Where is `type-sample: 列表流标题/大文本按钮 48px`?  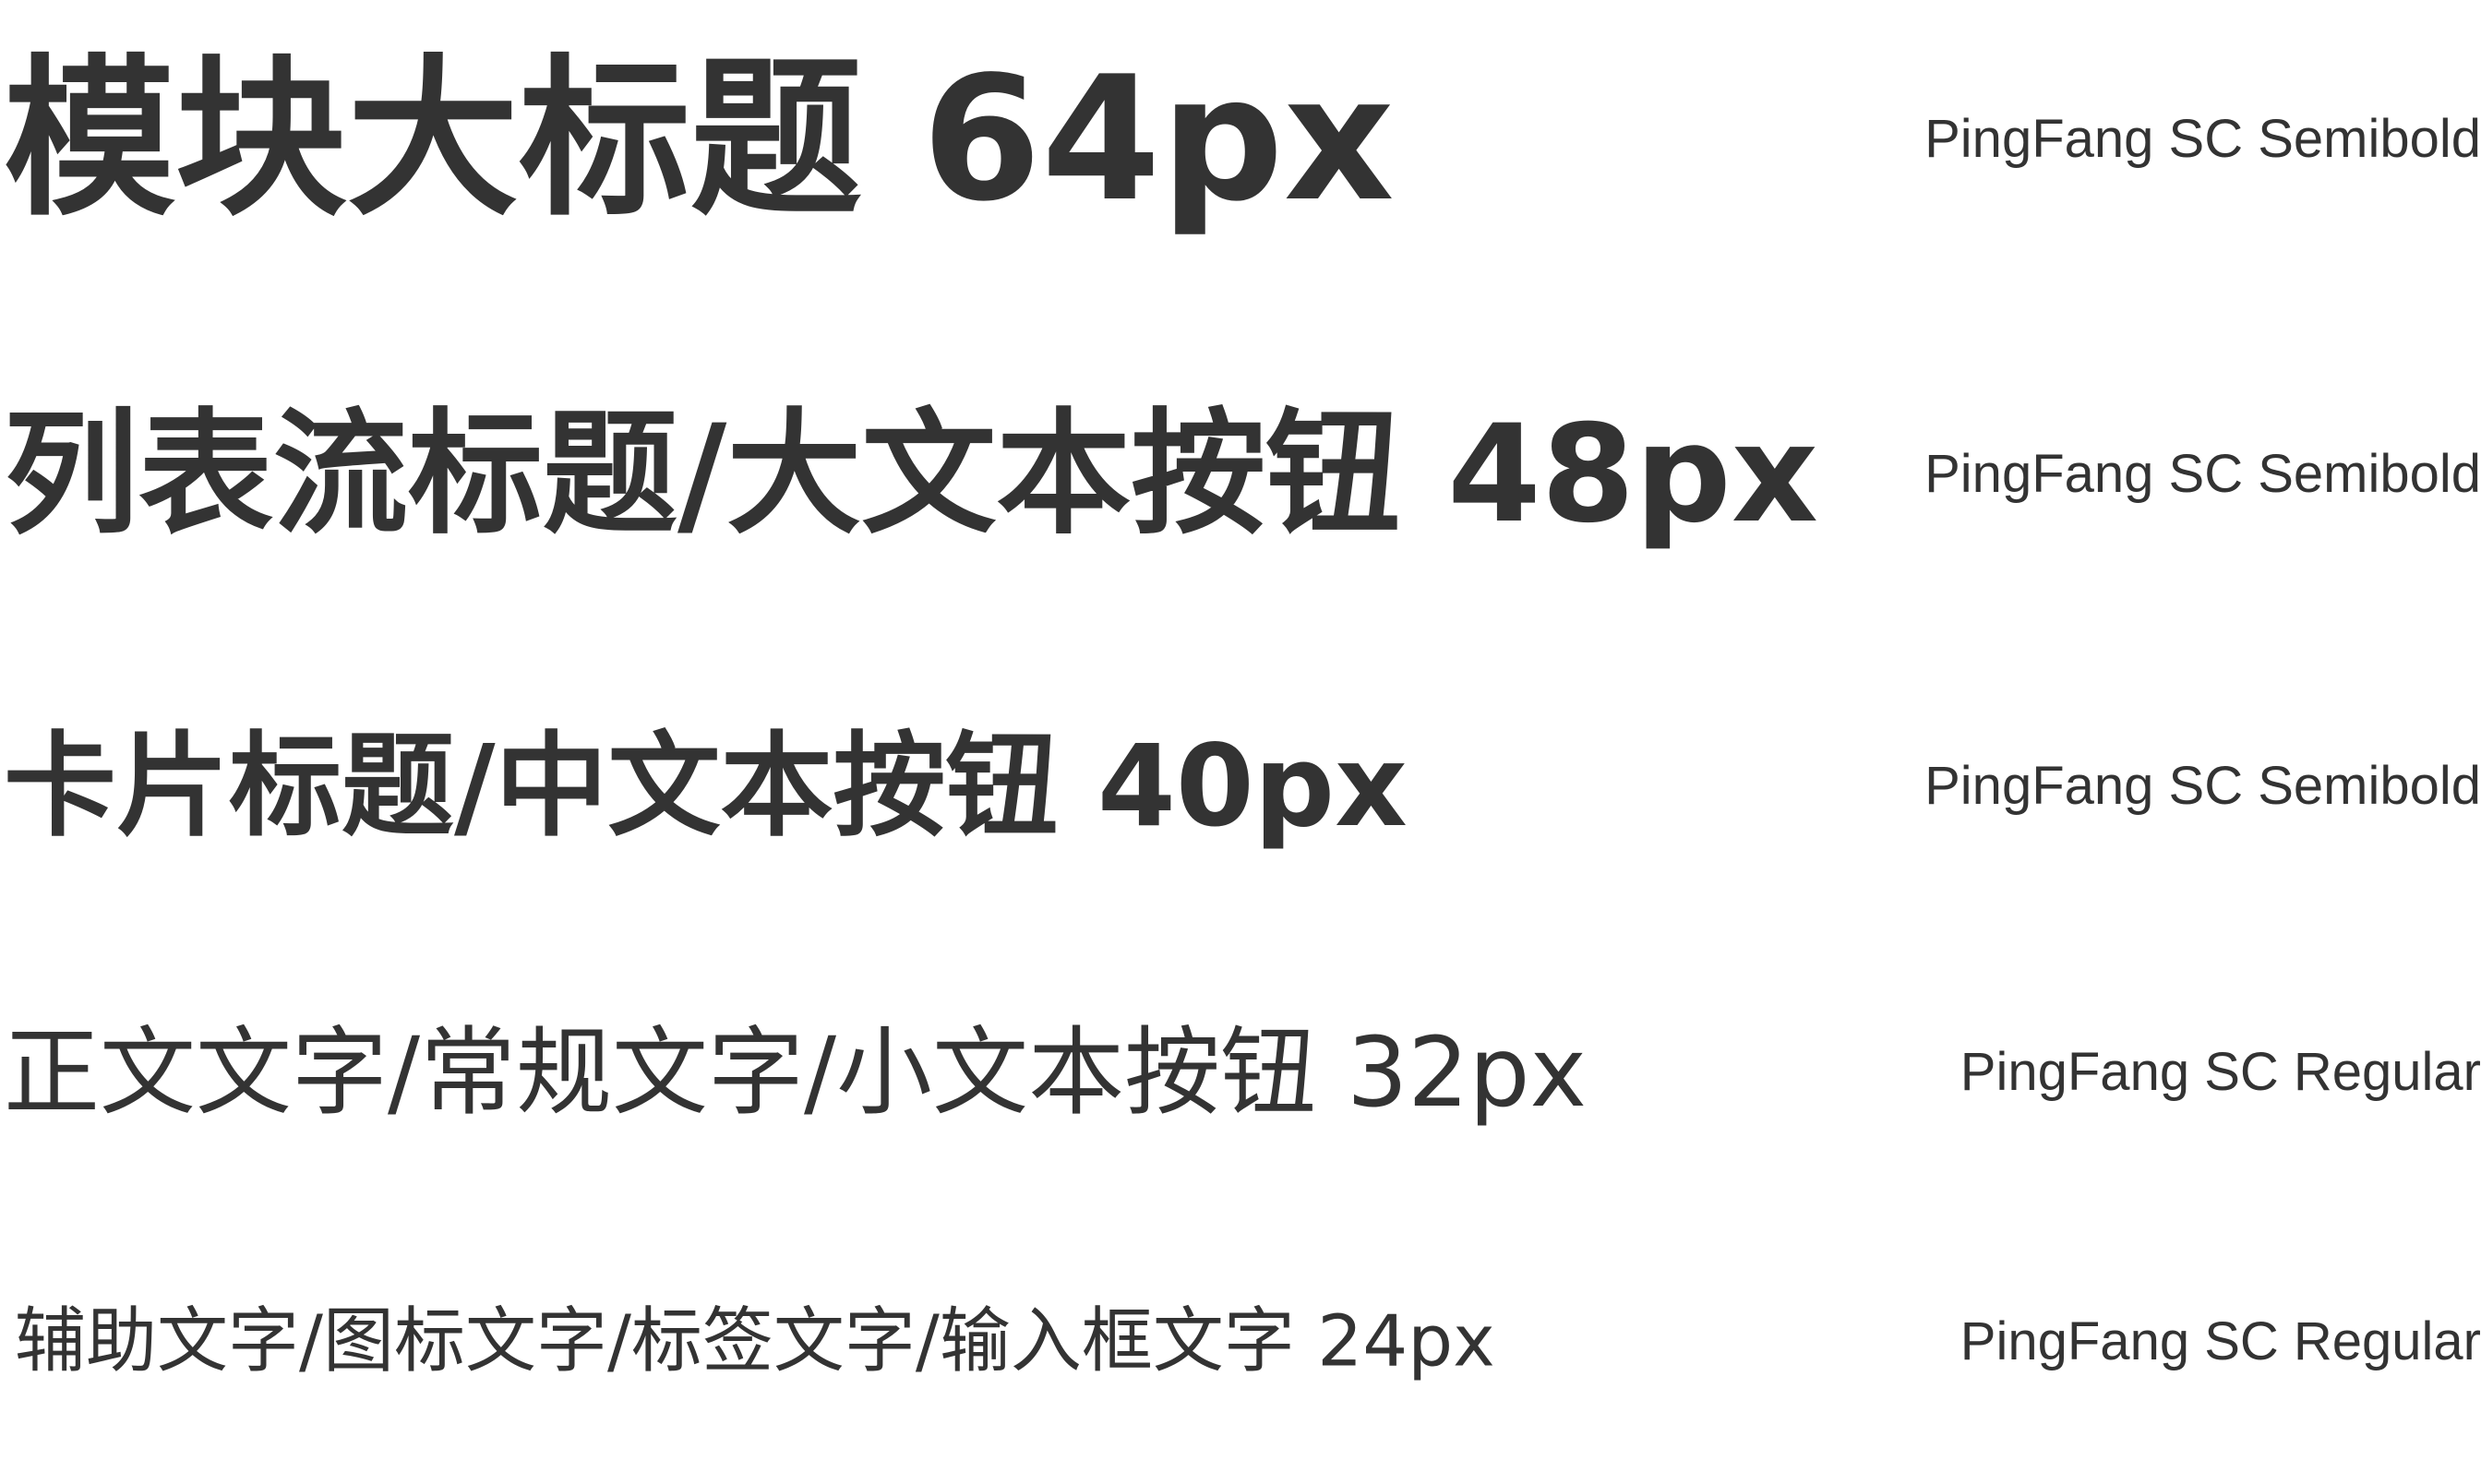
type-sample: 列表流标题/大文本按钮 48px is located at coordinates (911, 474).